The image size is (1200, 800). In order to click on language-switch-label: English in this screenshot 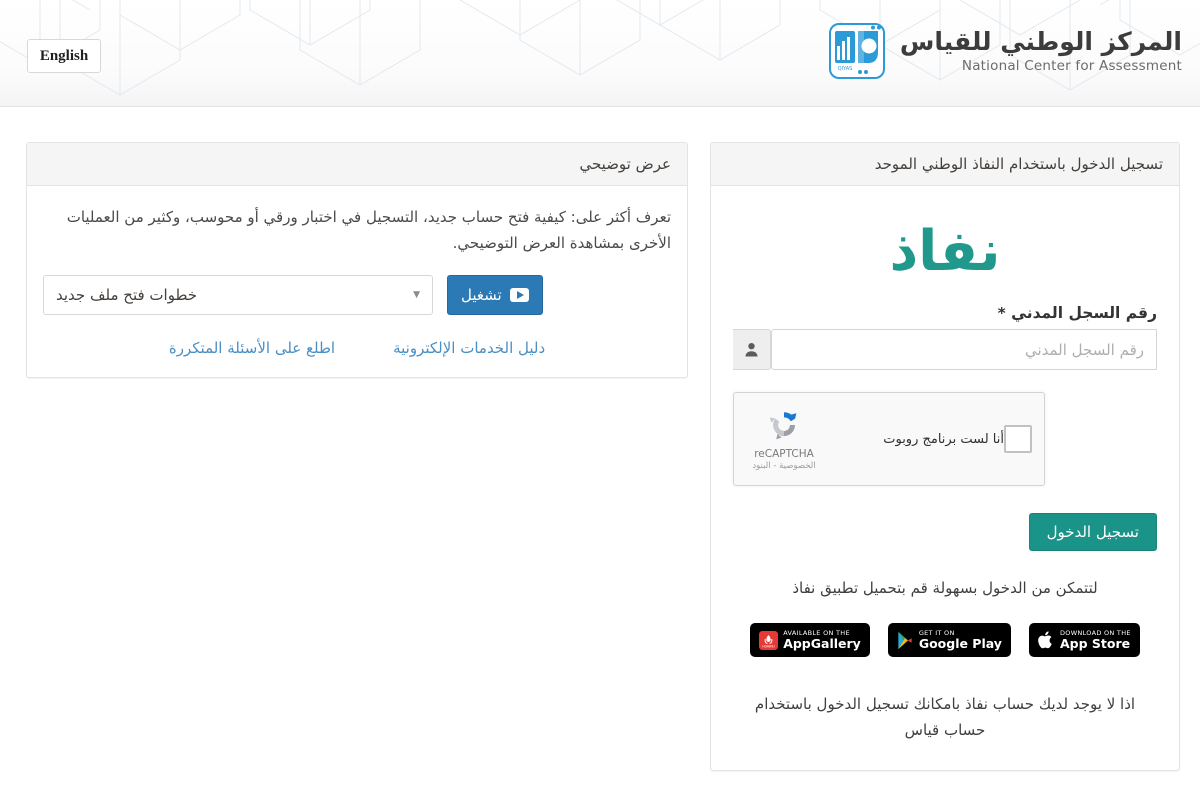, I will do `click(64, 55)`.